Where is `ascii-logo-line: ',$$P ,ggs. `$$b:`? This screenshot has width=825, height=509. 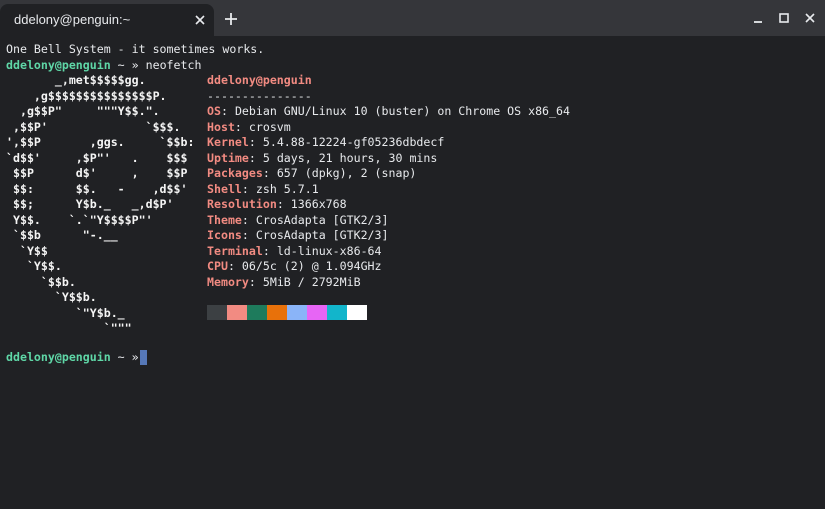 ascii-logo-line: ',$$P ,ggs. `$$b: is located at coordinates (100, 142).